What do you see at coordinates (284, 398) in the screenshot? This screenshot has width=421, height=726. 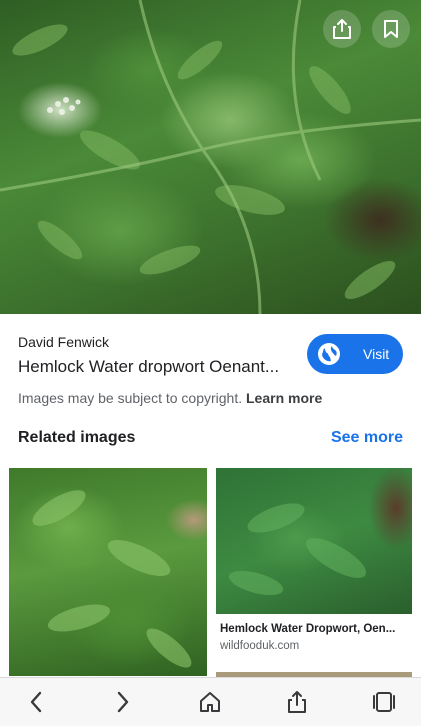 I see `learn-more-link: Learn more` at bounding box center [284, 398].